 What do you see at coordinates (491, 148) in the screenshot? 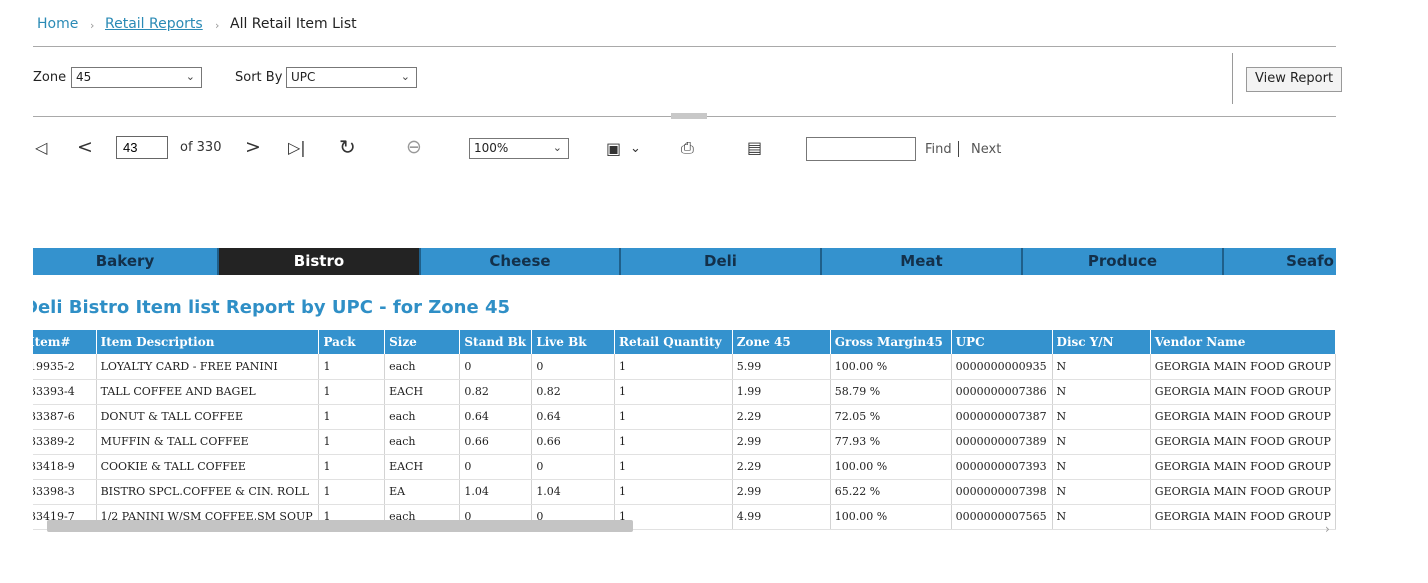
I see `zoom-select-value: 100%` at bounding box center [491, 148].